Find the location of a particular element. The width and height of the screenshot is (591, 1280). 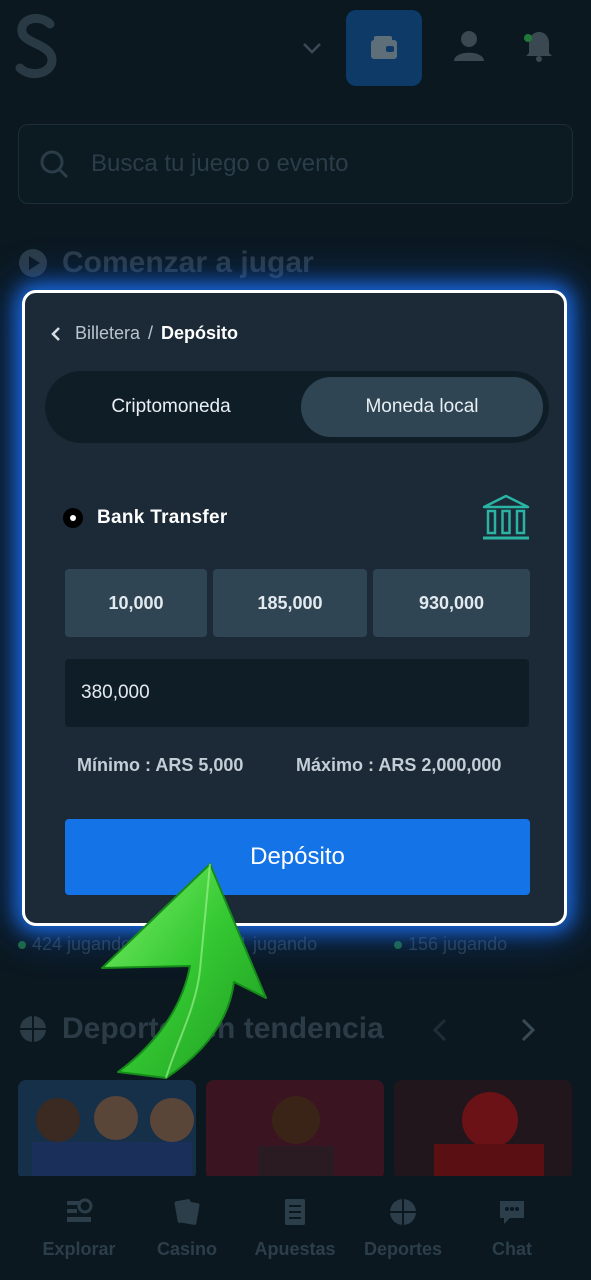

chat-icon is located at coordinates (512, 1212).